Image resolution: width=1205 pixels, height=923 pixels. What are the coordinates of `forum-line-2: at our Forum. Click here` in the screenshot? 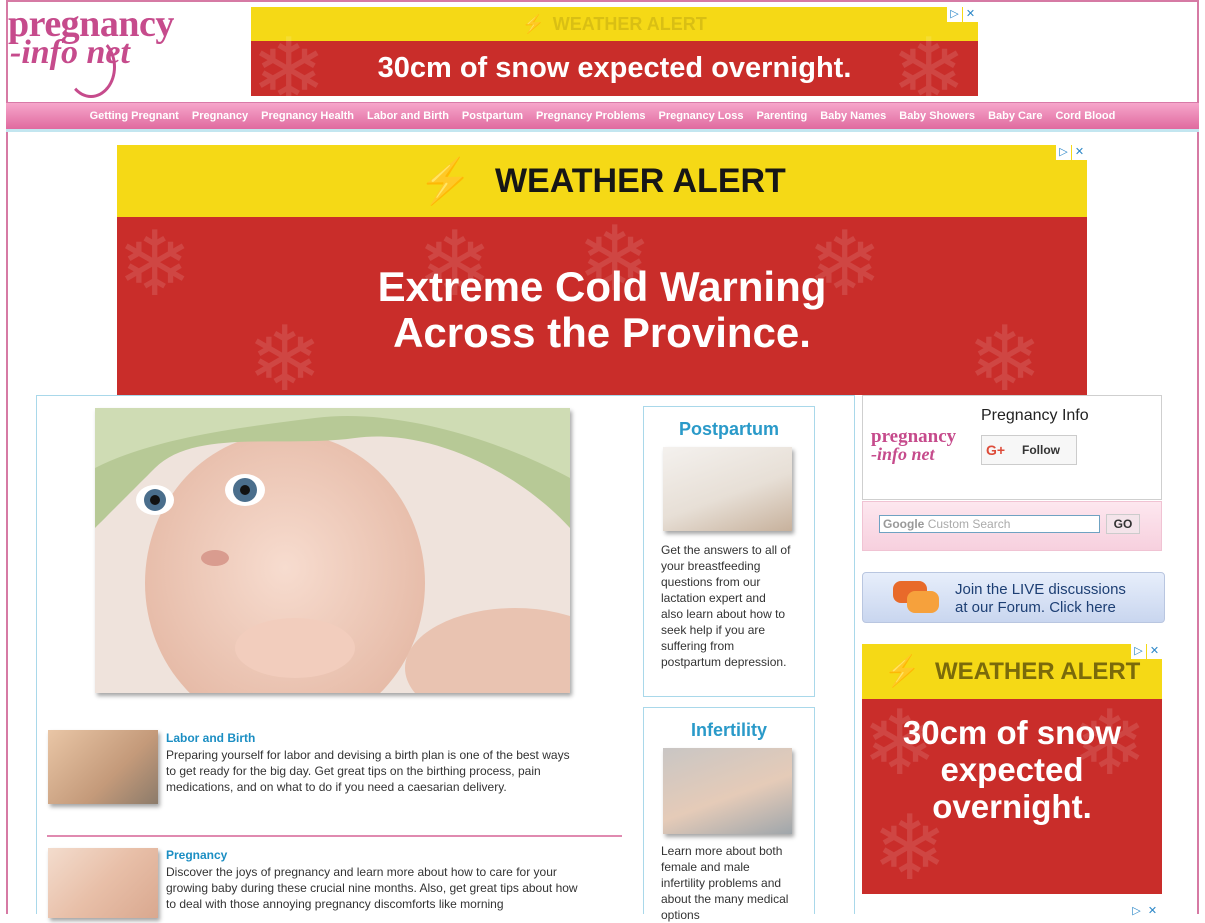 It's located at (1035, 607).